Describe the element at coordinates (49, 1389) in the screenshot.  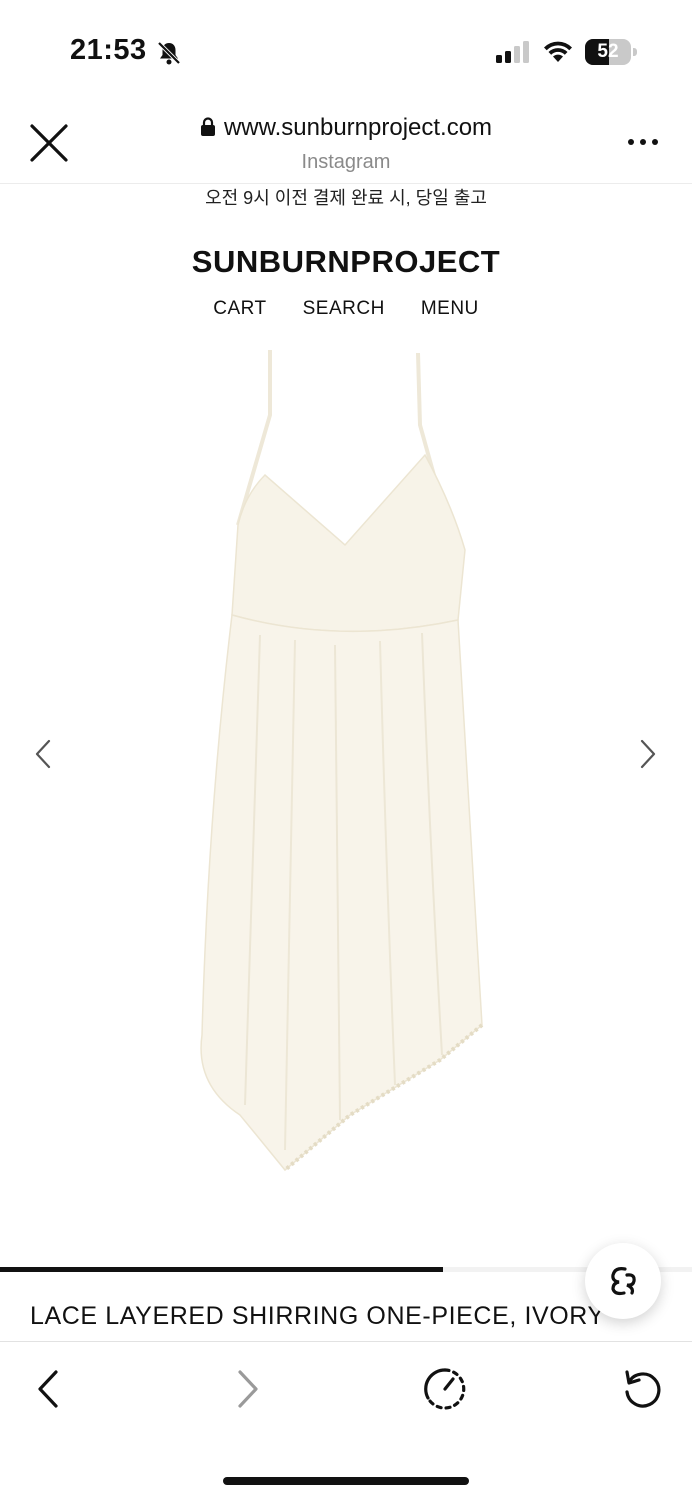
I see `back-icon` at that location.